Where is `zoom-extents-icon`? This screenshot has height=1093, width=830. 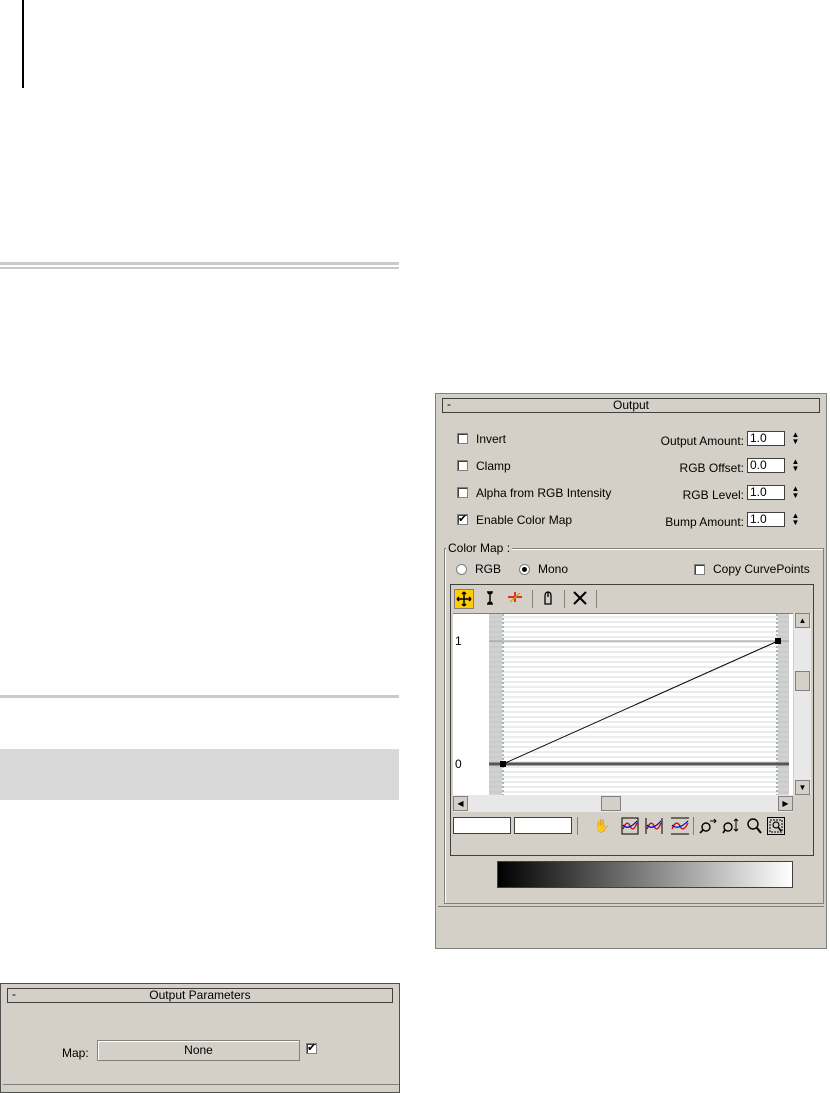 zoom-extents-icon is located at coordinates (630, 826).